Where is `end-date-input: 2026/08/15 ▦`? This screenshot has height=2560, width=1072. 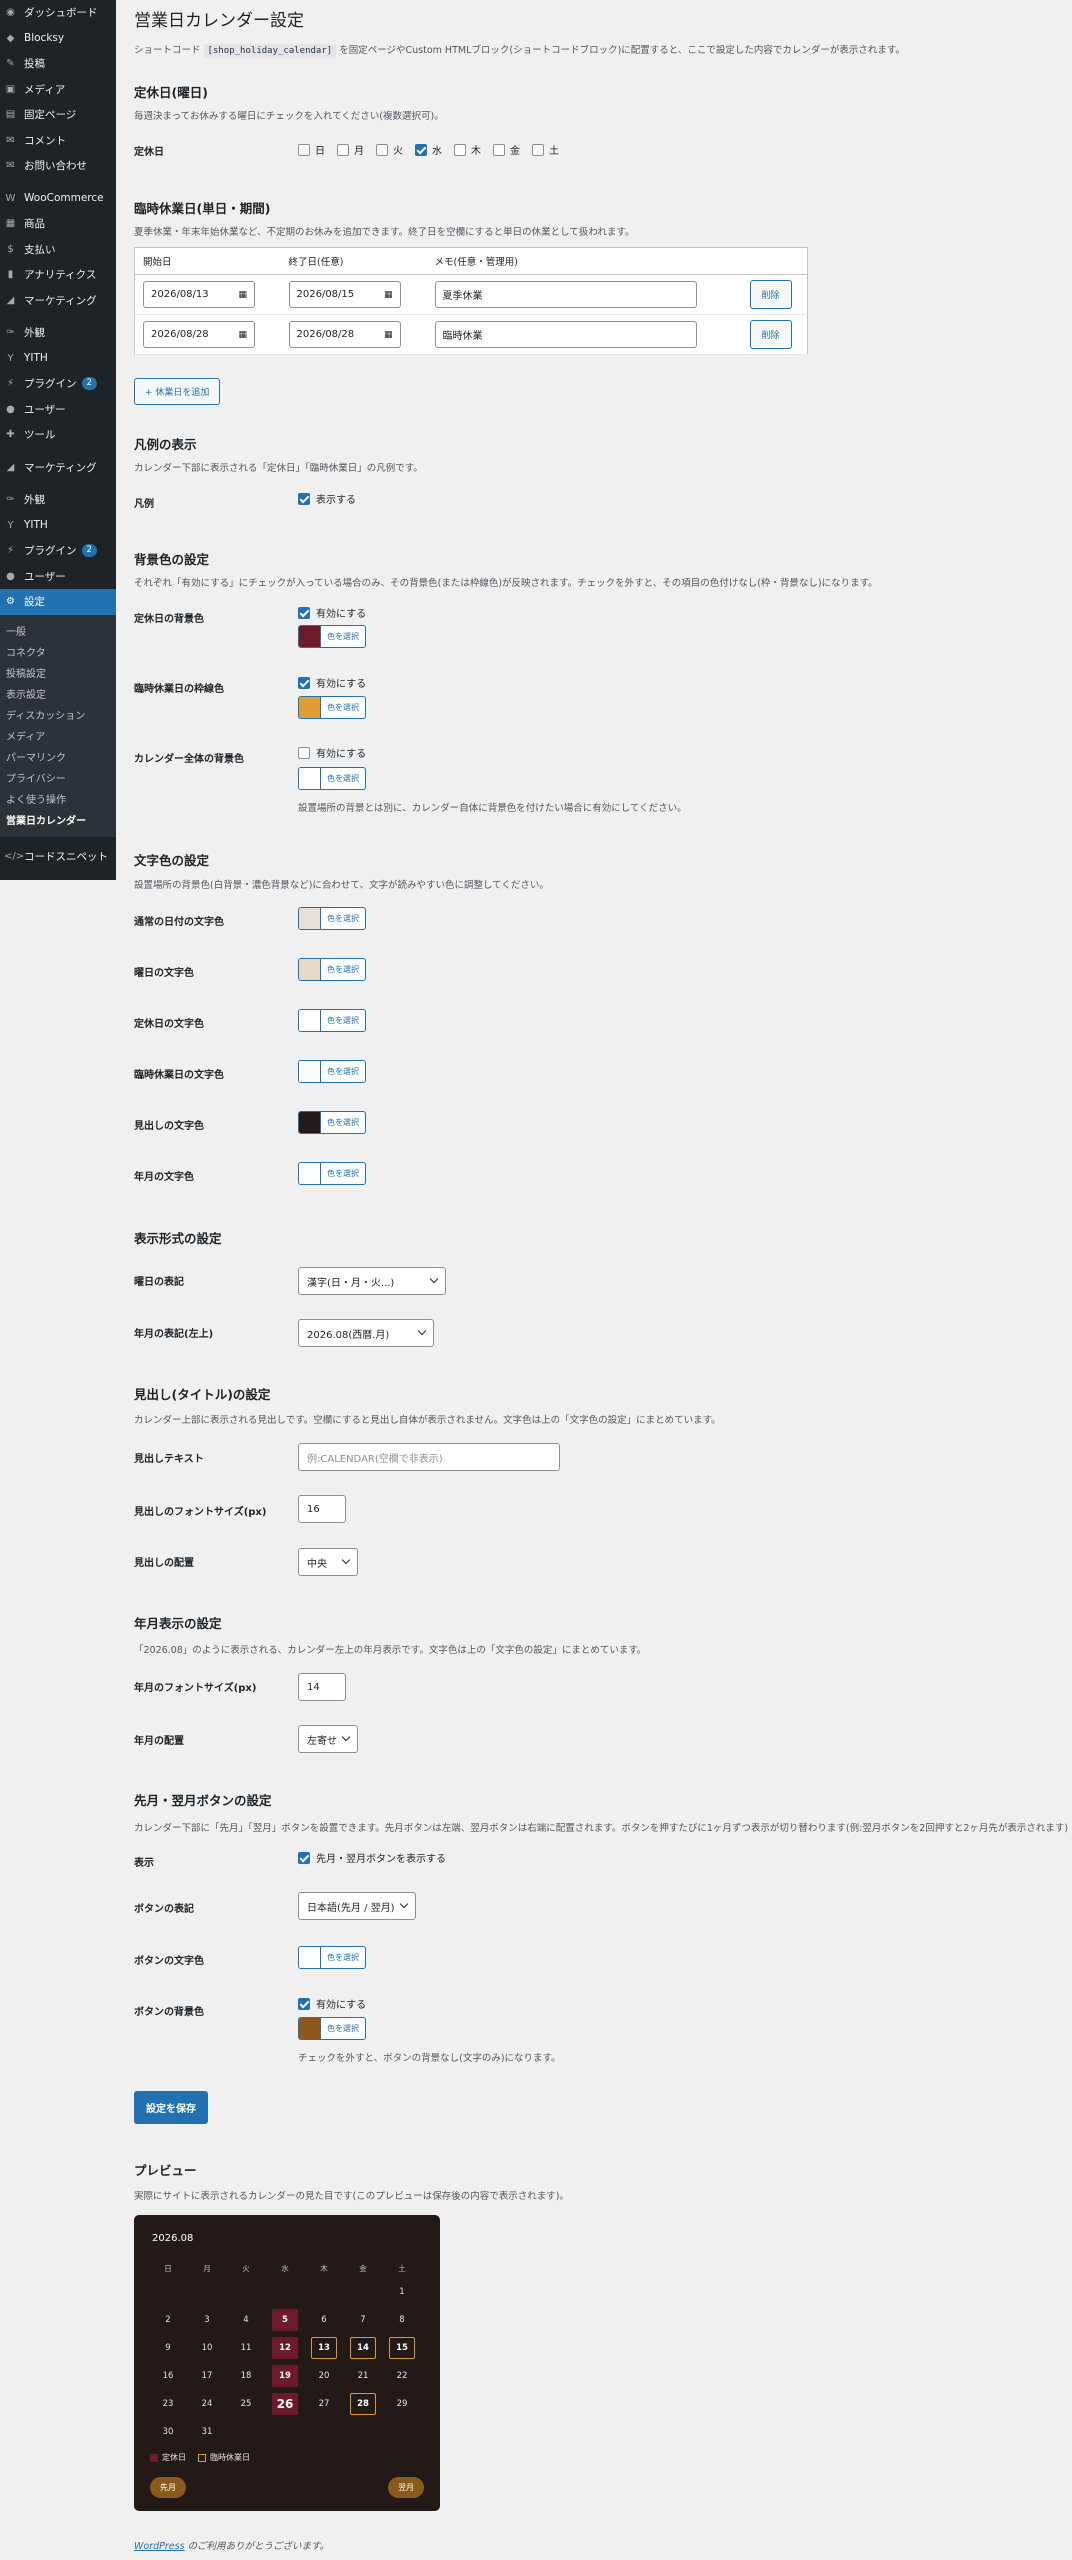 end-date-input: 2026/08/15 ▦ is located at coordinates (344, 294).